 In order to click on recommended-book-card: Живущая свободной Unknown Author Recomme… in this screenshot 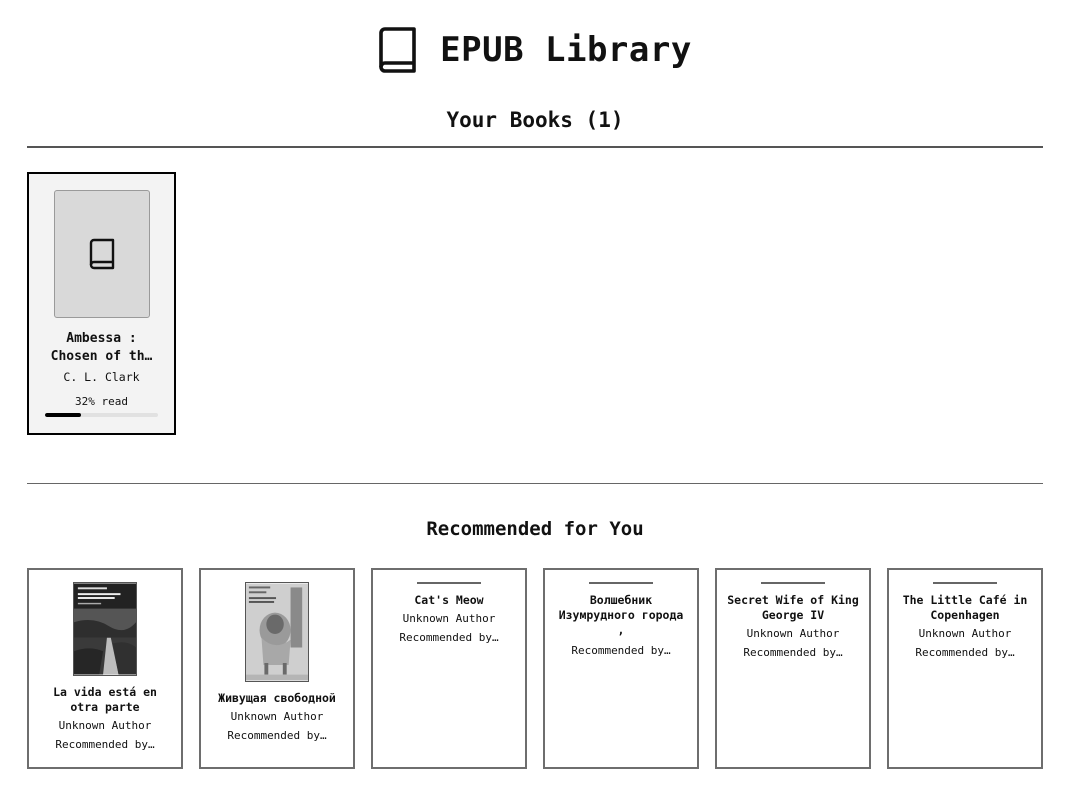, I will do `click(277, 668)`.